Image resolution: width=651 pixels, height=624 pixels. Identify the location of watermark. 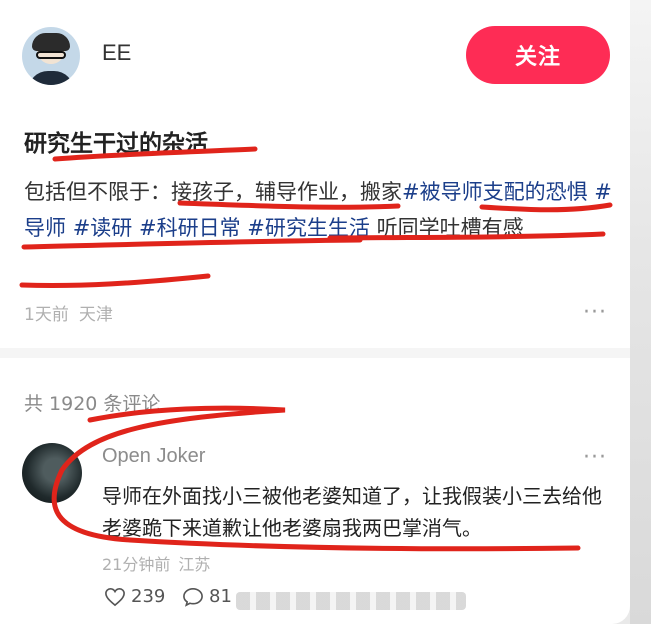
(351, 601).